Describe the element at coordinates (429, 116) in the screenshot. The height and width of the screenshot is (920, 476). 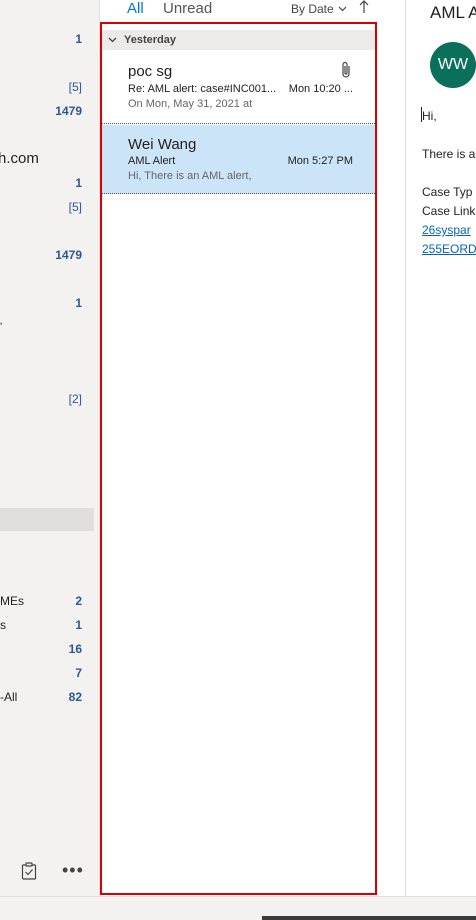
I see `body-greeting: Hi,` at that location.